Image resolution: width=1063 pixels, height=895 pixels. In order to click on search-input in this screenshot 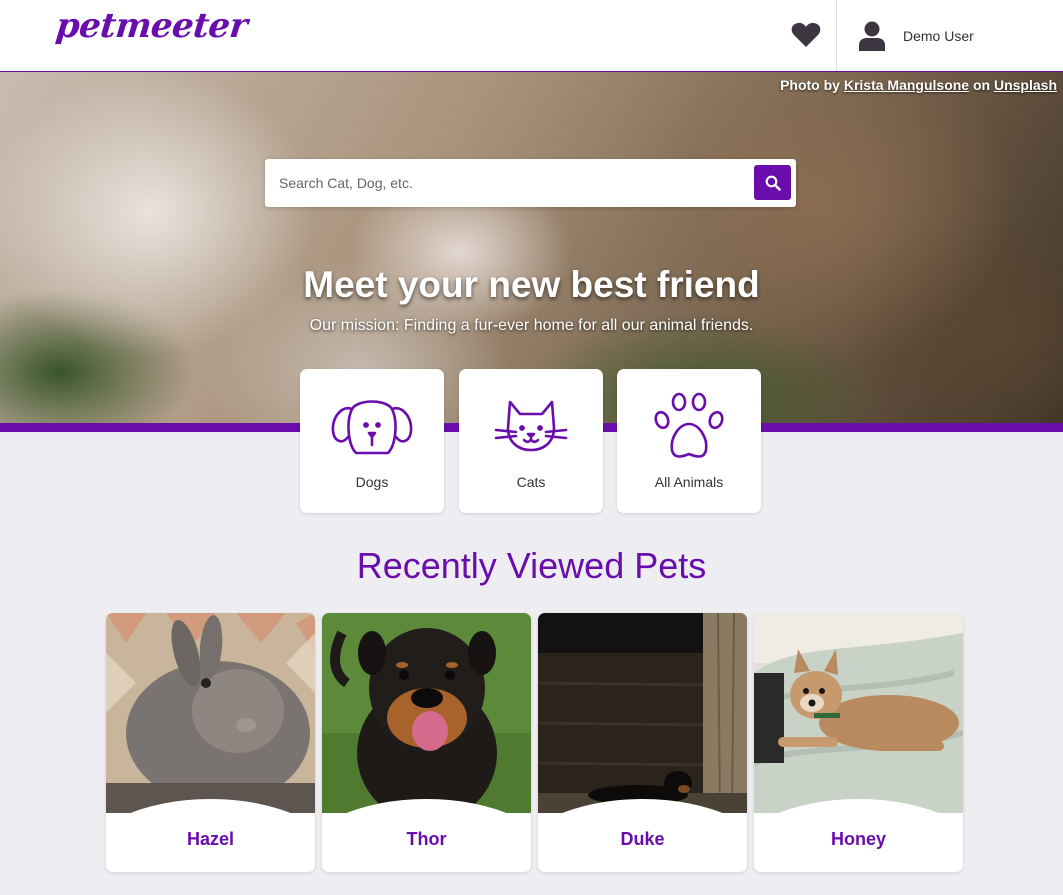, I will do `click(505, 183)`.